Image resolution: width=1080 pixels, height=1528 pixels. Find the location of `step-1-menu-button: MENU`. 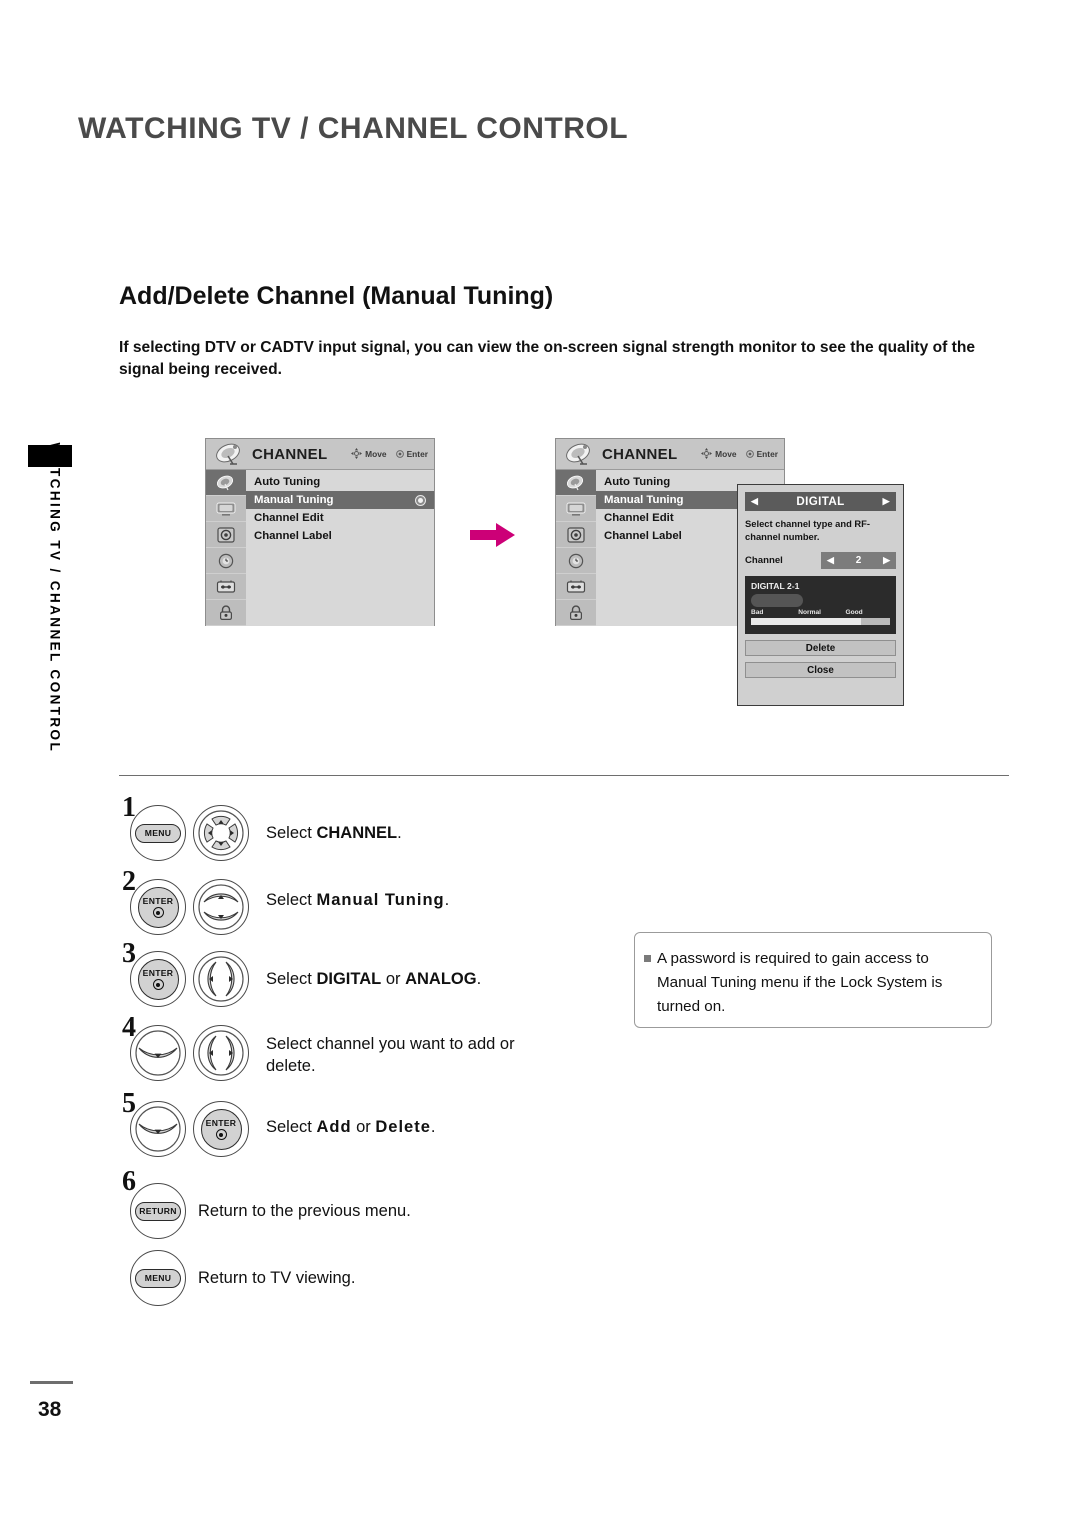

step-1-menu-button: MENU is located at coordinates (158, 833).